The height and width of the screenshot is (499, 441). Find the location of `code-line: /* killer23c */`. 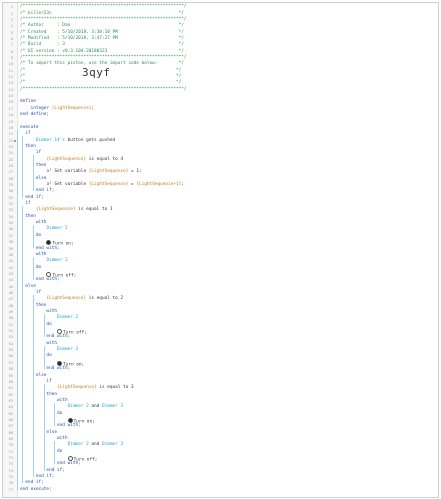

code-line: /* killer23c */ is located at coordinates (102, 13).